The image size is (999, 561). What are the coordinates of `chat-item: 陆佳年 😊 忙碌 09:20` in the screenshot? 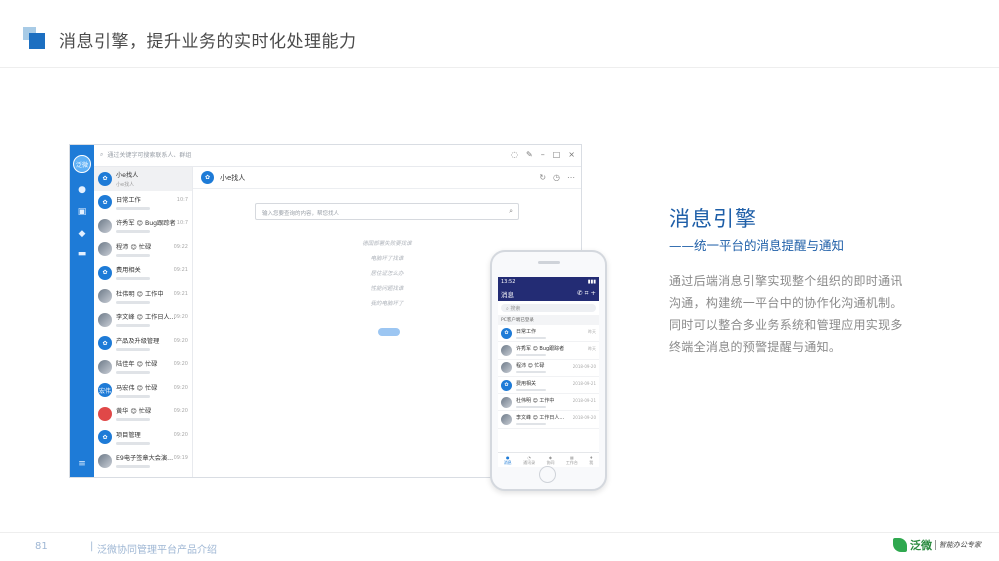 It's located at (143, 367).